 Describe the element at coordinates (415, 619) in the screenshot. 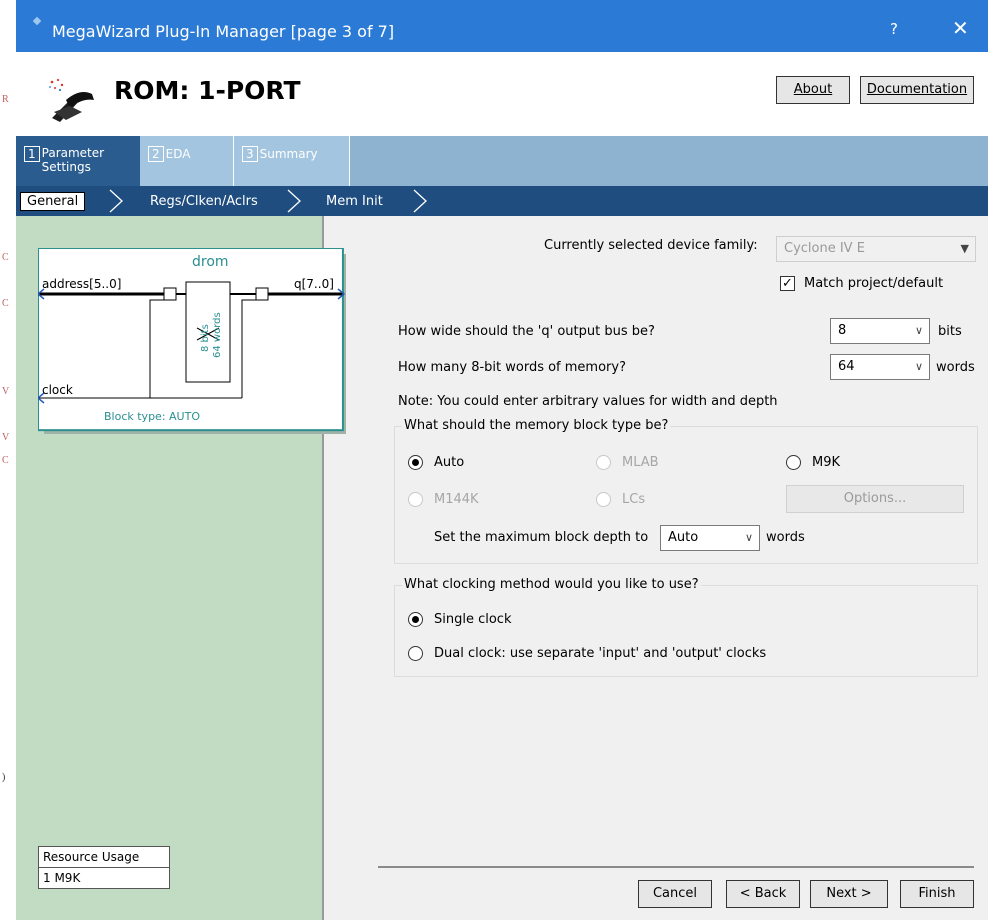

I see `radio-single-clock` at that location.